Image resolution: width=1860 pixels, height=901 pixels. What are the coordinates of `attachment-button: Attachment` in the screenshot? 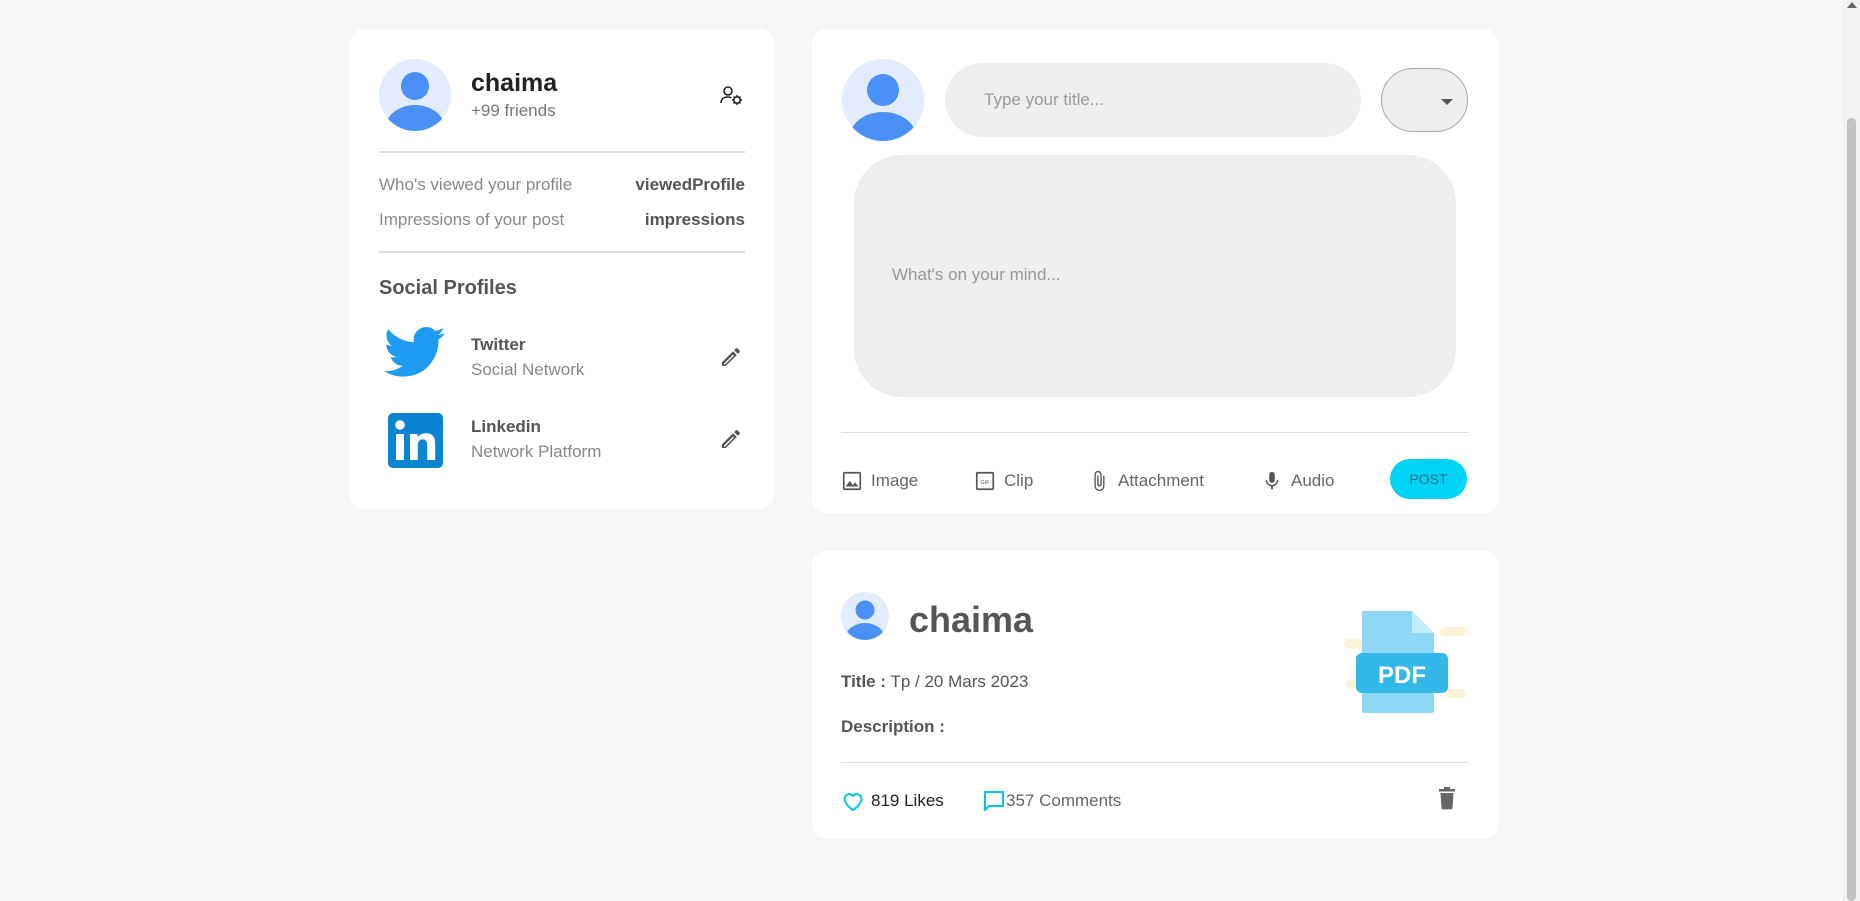 It's located at (1146, 481).